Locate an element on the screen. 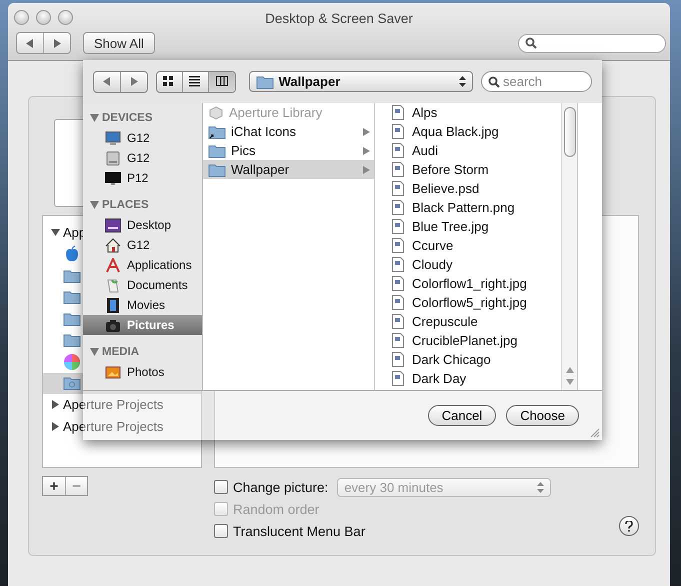 The width and height of the screenshot is (681, 586). checkbox-label: Change picture: is located at coordinates (280, 487).